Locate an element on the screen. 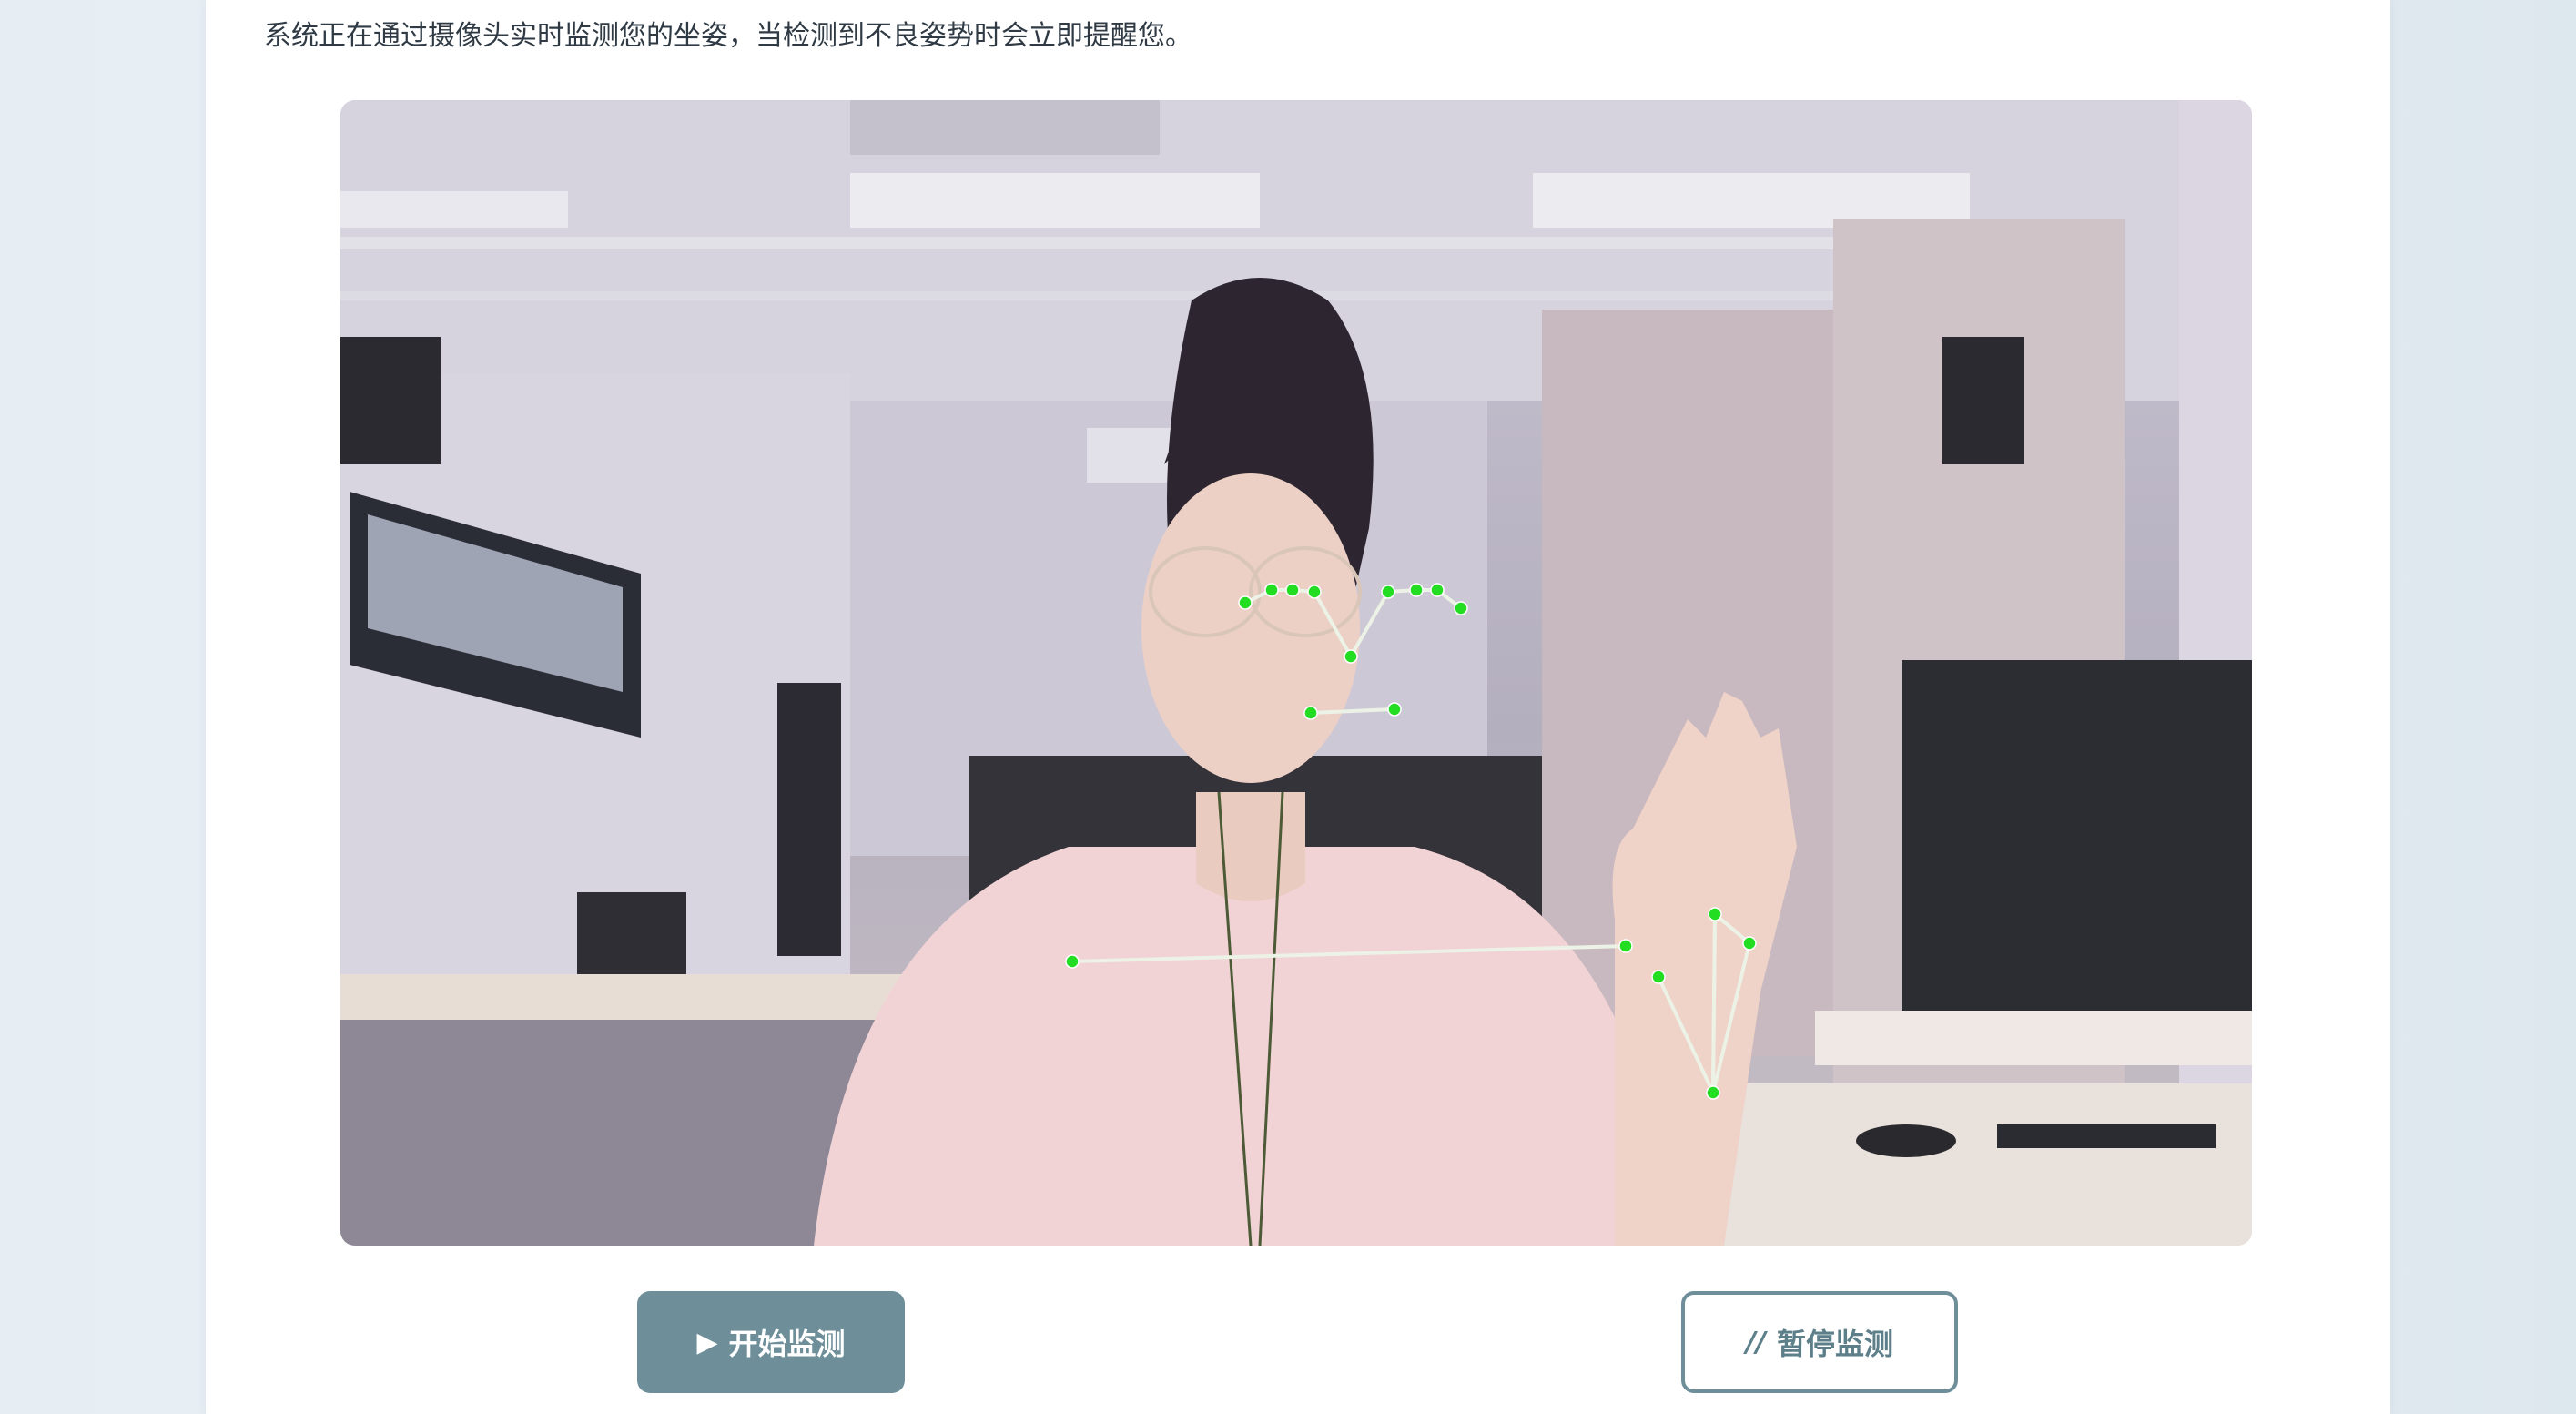  person-neck is located at coordinates (1250, 846).